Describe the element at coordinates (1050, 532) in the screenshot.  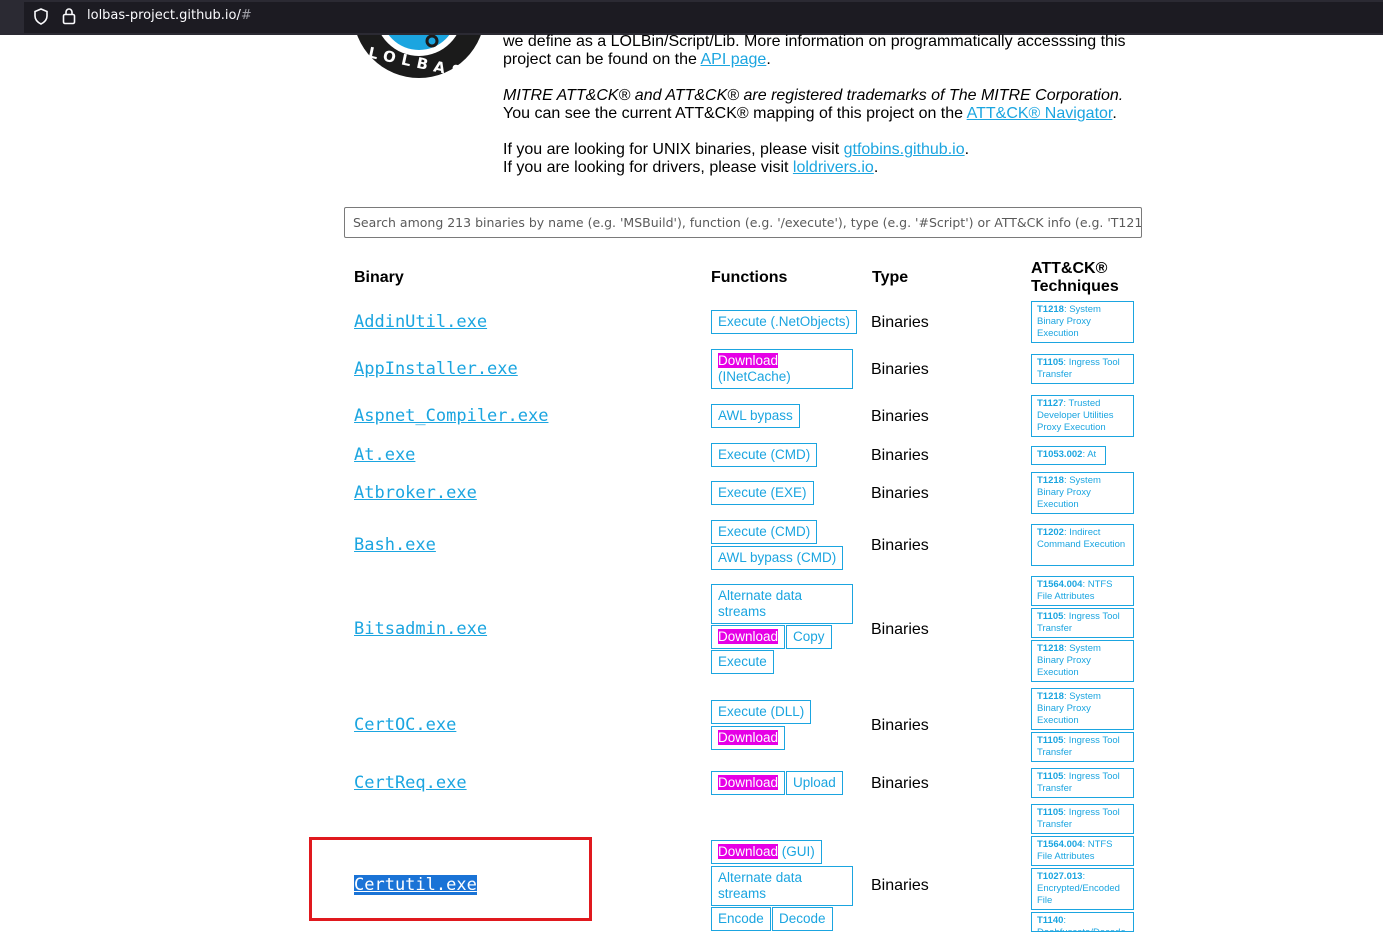
I see `technique-id: T1202` at that location.